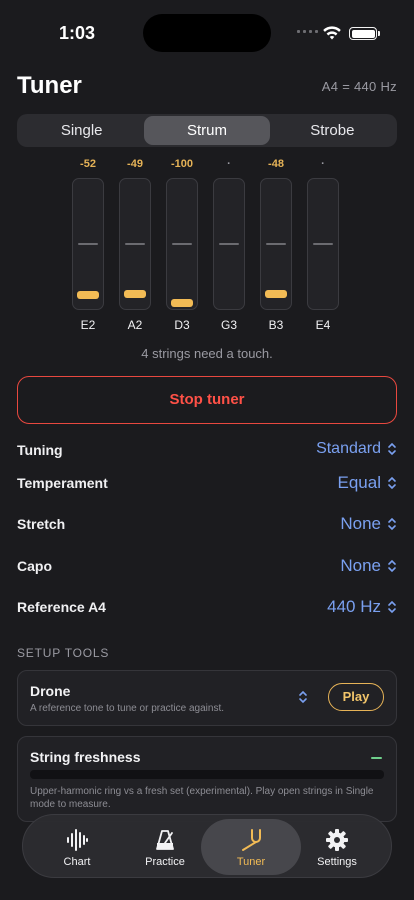 Image resolution: width=414 pixels, height=900 pixels. I want to click on cents-readout: -48, so click(276, 164).